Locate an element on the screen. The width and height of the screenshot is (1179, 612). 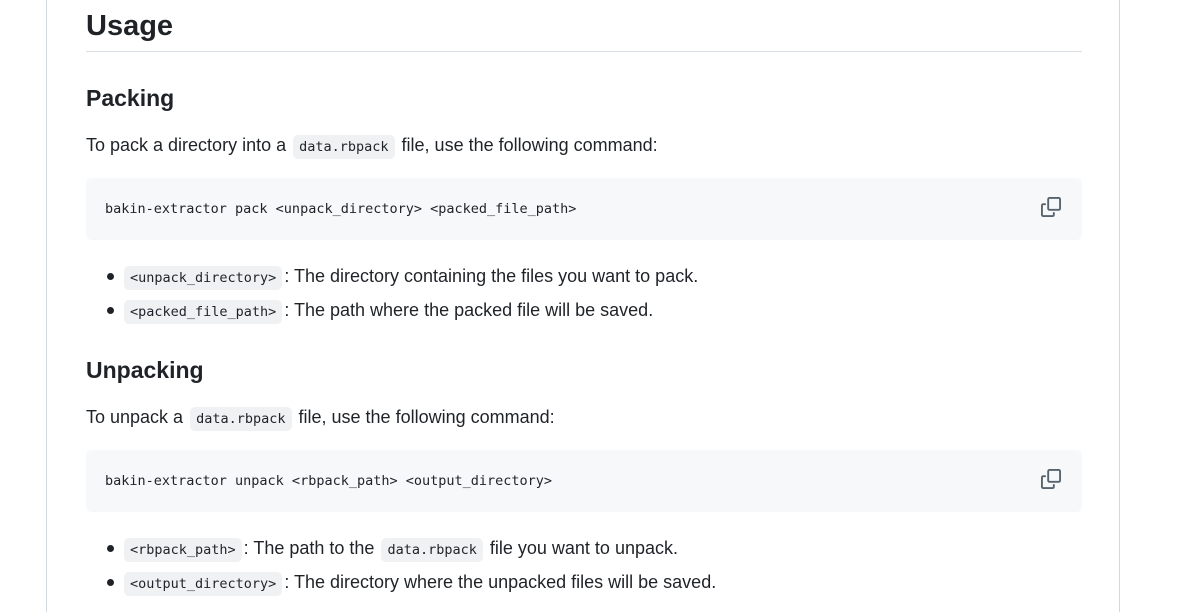
param-desc-end: file you want to unpack. is located at coordinates (583, 548).